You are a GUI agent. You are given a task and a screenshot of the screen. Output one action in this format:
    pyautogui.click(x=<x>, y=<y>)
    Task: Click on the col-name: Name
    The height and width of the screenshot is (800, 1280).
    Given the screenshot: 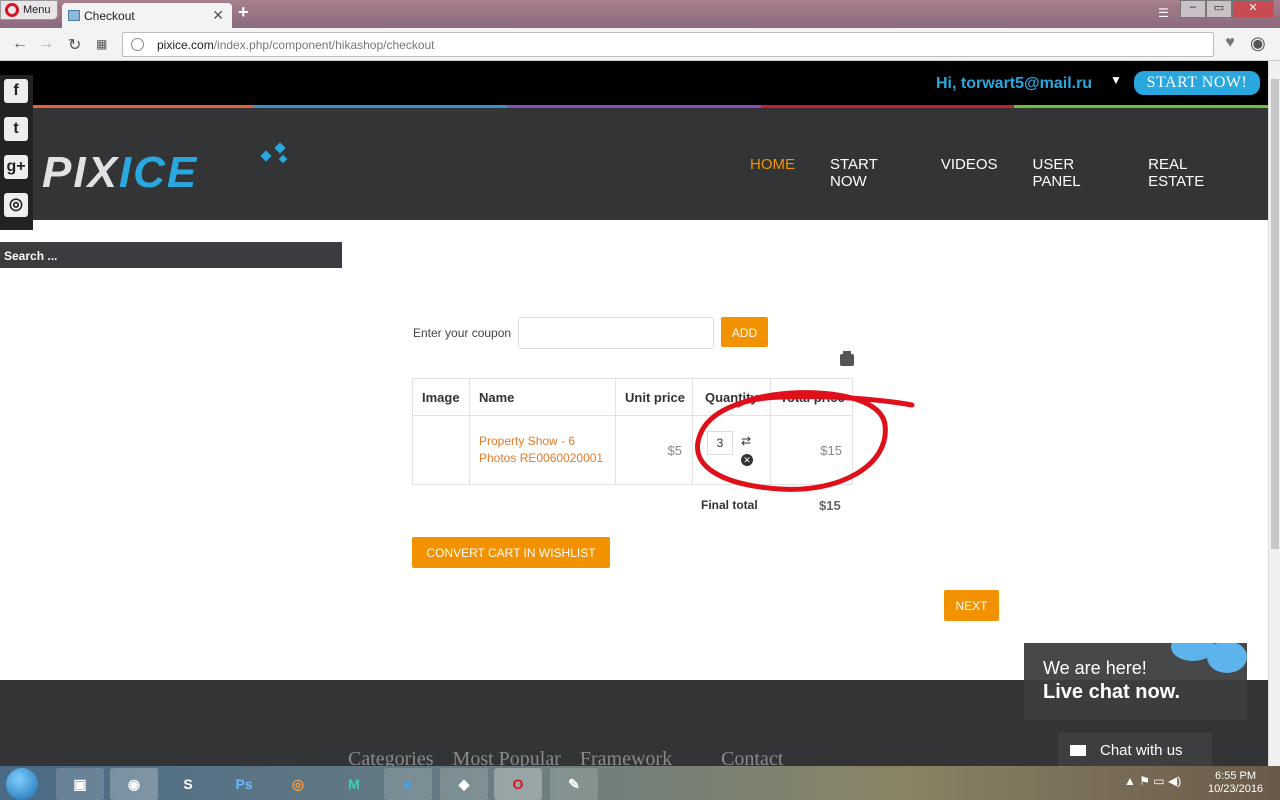 What is the action you would take?
    pyautogui.click(x=542, y=397)
    